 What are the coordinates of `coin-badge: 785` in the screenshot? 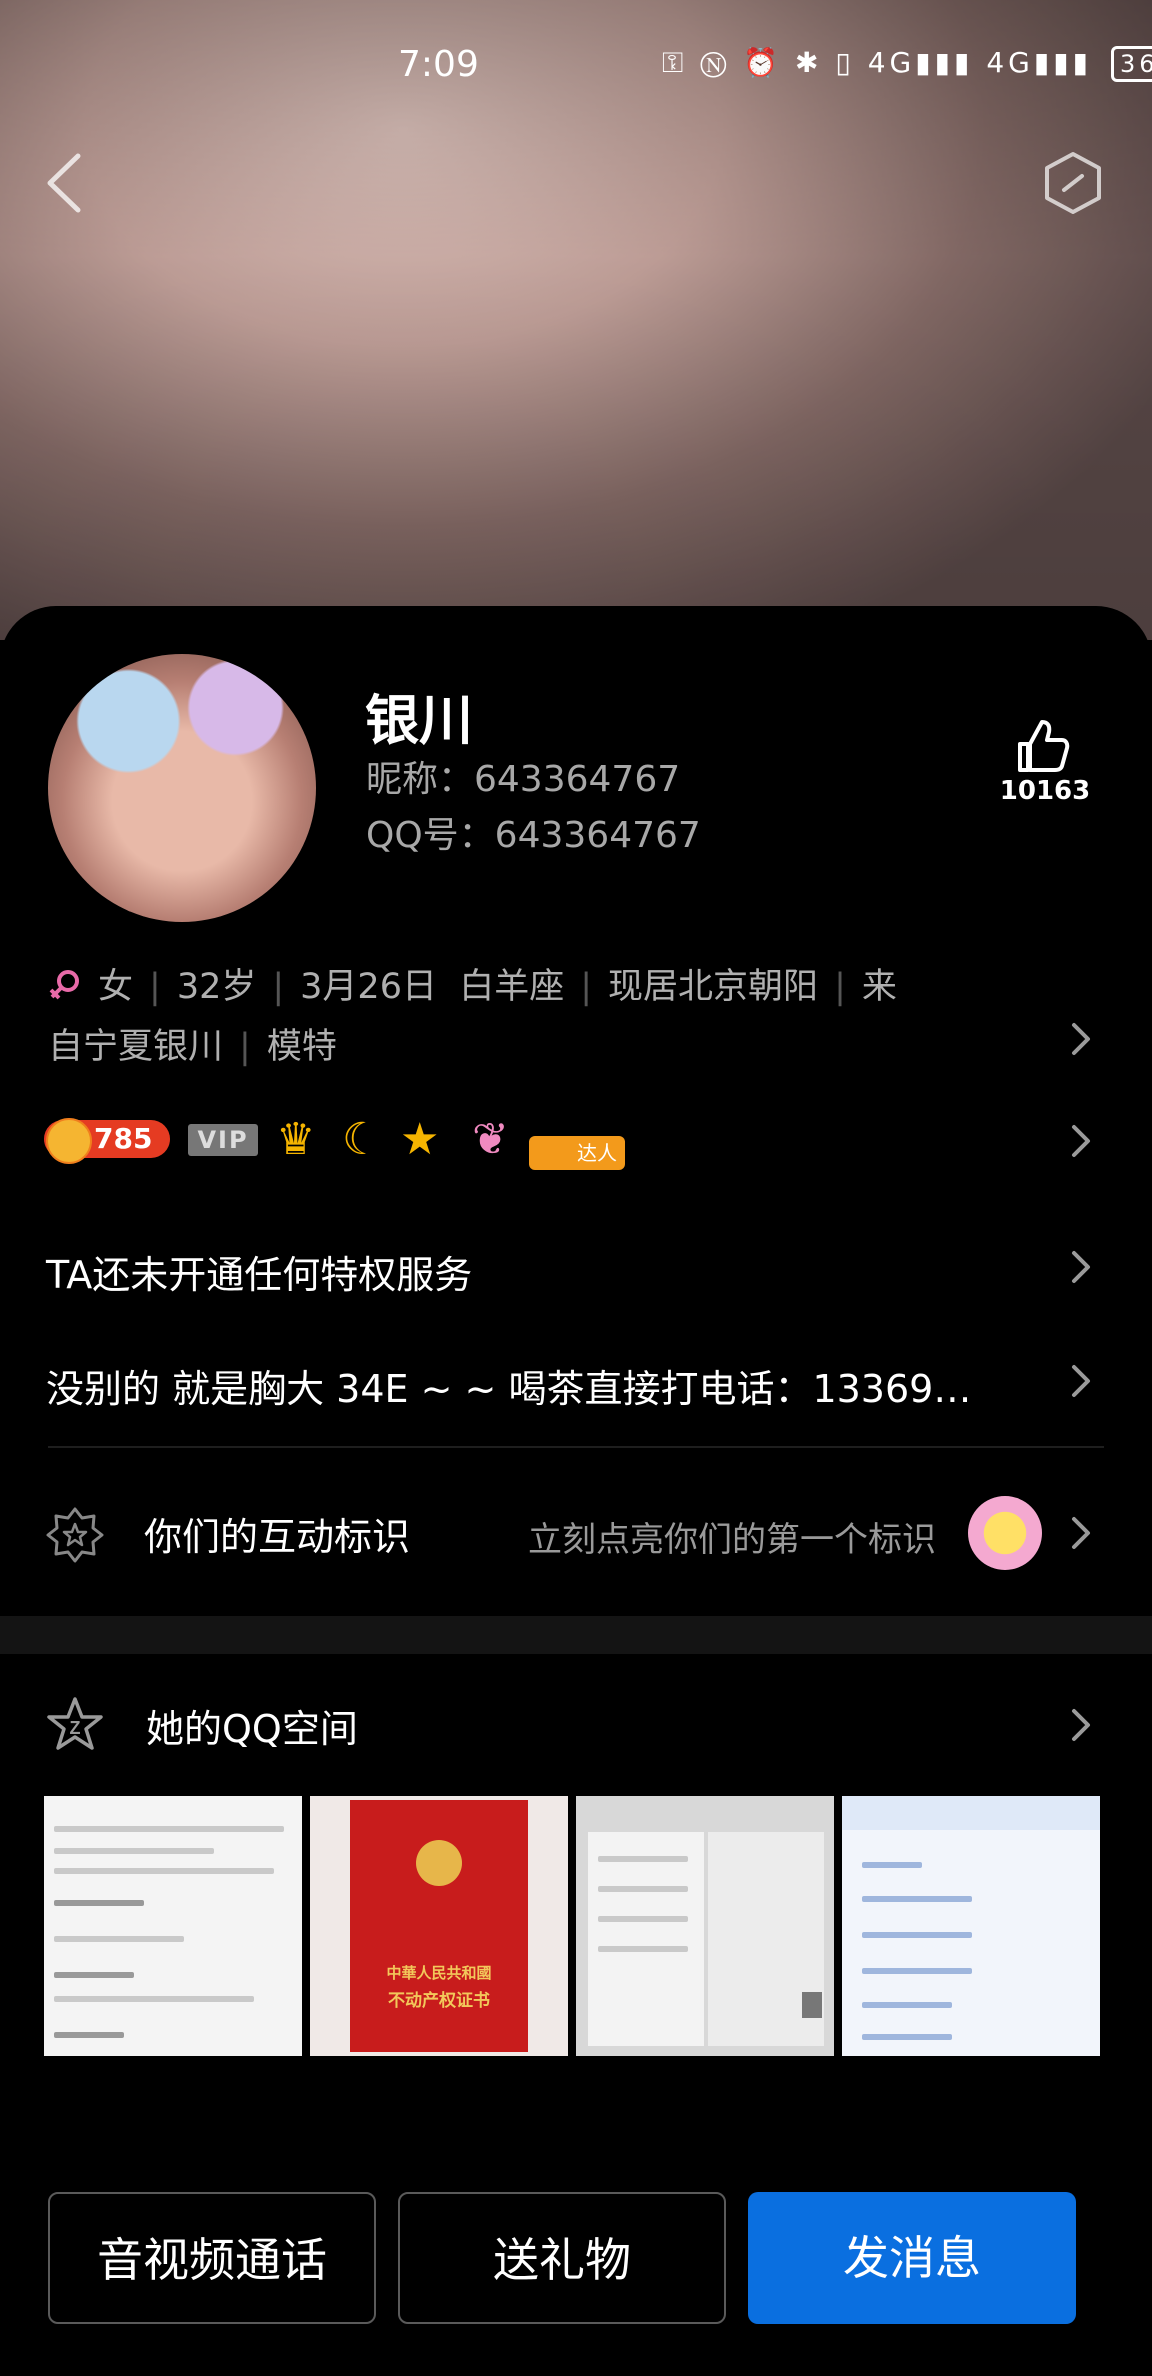 It's located at (107, 1141).